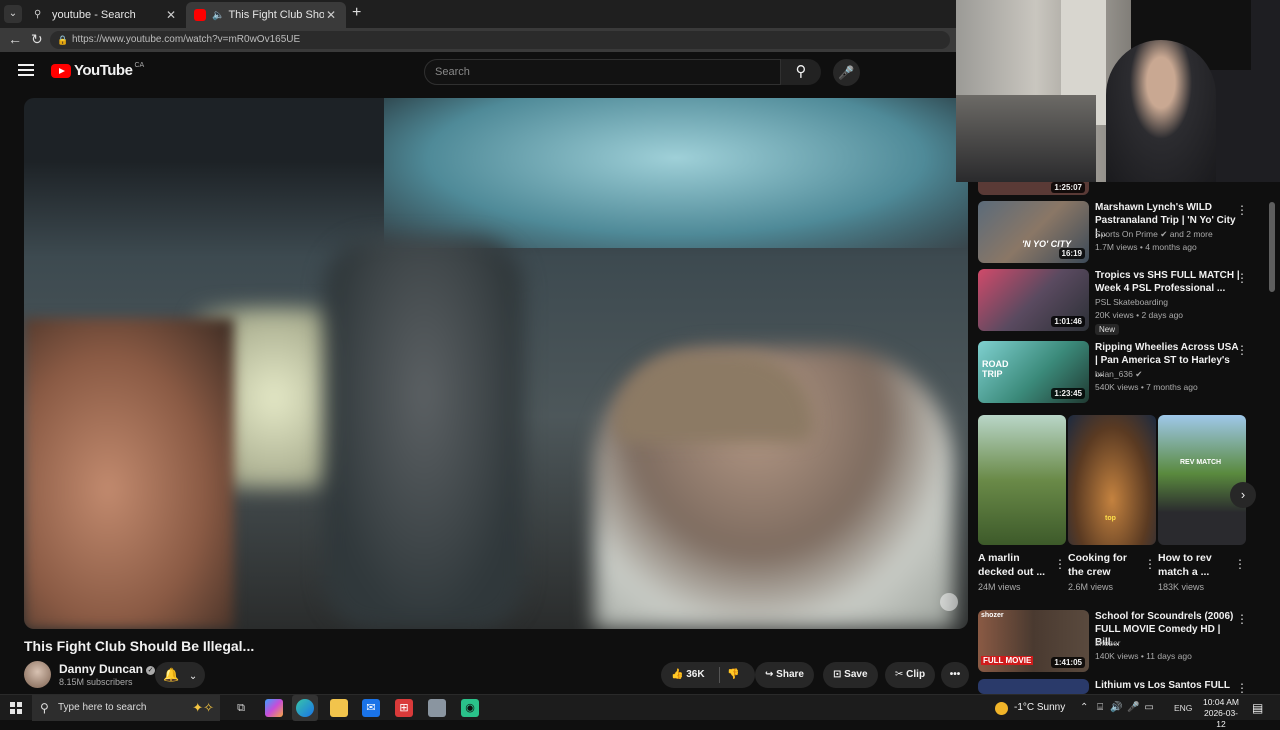 This screenshot has height=730, width=1280. I want to click on sidebar-scrollbar, so click(1272, 436).